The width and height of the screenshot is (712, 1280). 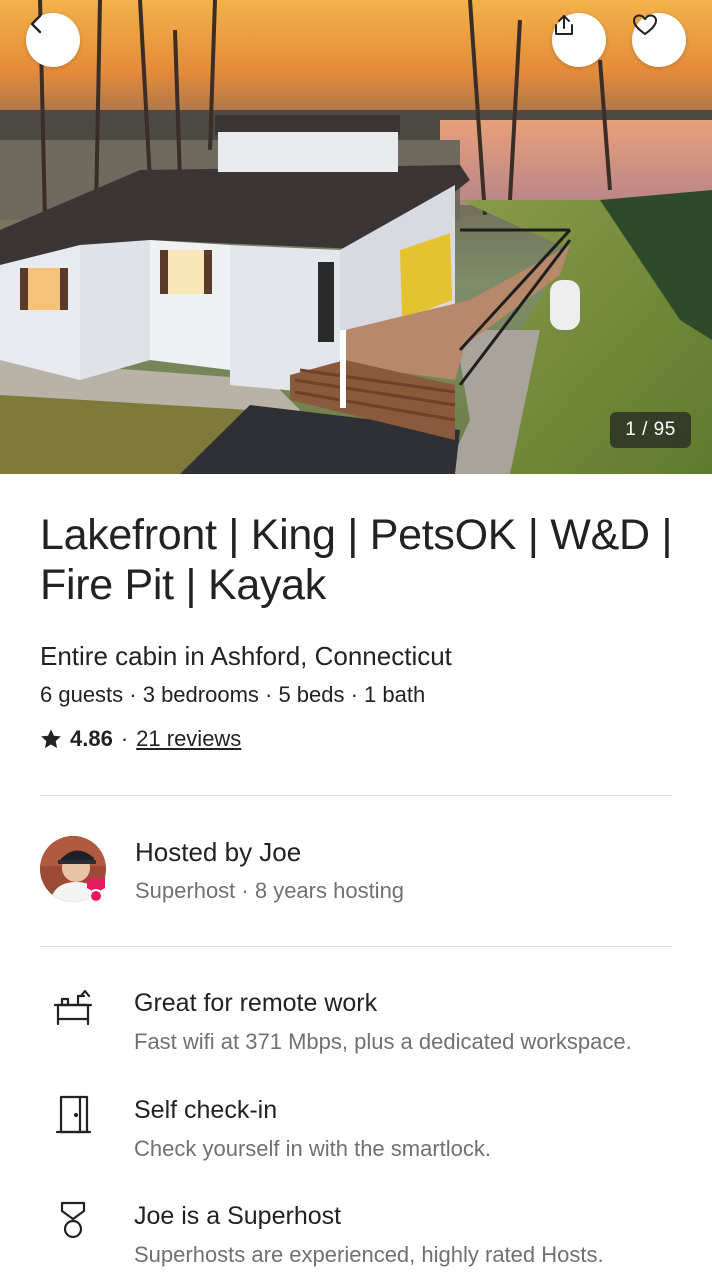 I want to click on back-button, so click(x=53, y=40).